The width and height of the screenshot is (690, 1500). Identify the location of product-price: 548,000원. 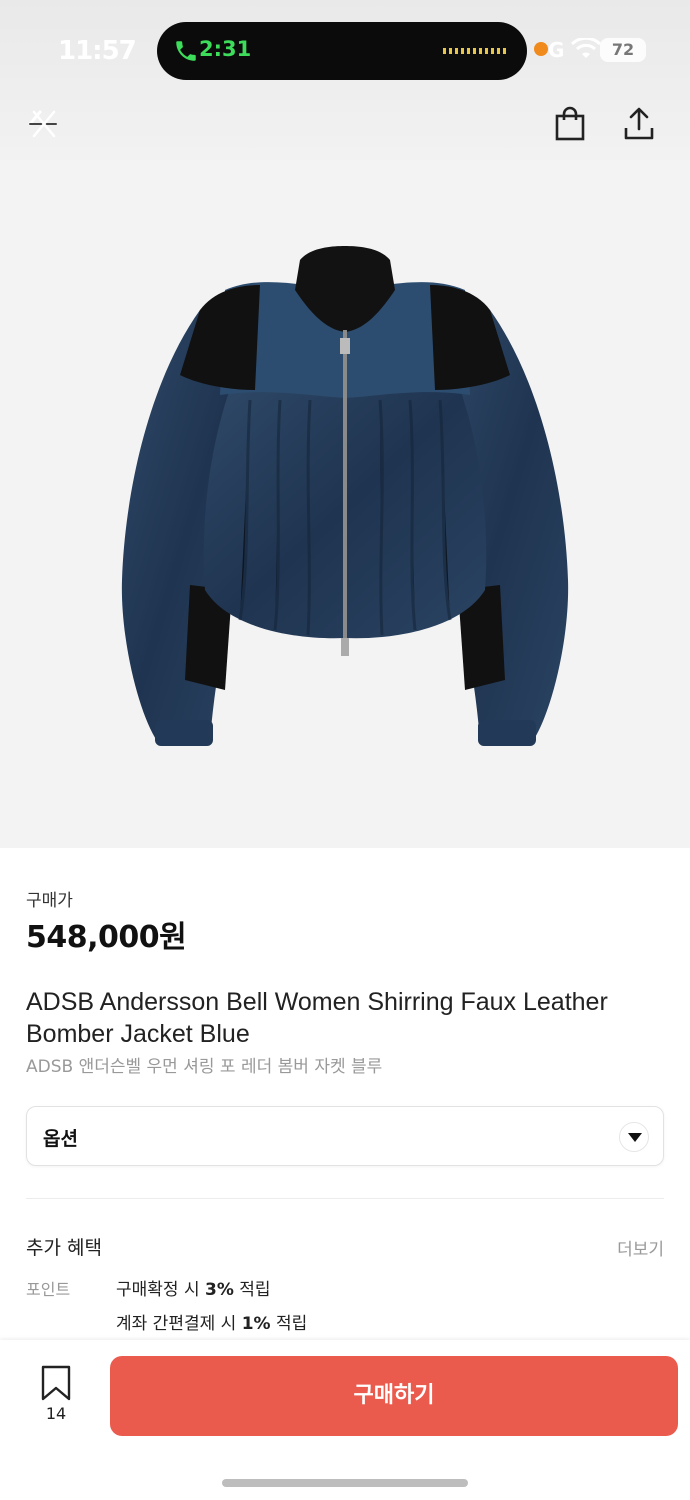
(106, 937).